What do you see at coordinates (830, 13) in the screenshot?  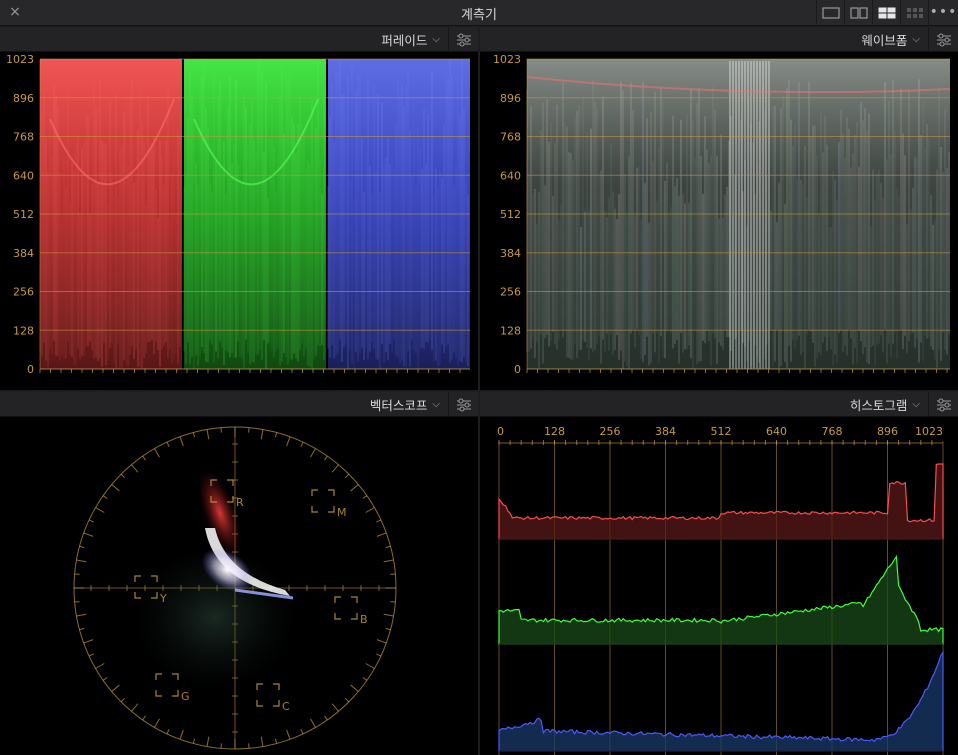 I see `layout-single-button` at bounding box center [830, 13].